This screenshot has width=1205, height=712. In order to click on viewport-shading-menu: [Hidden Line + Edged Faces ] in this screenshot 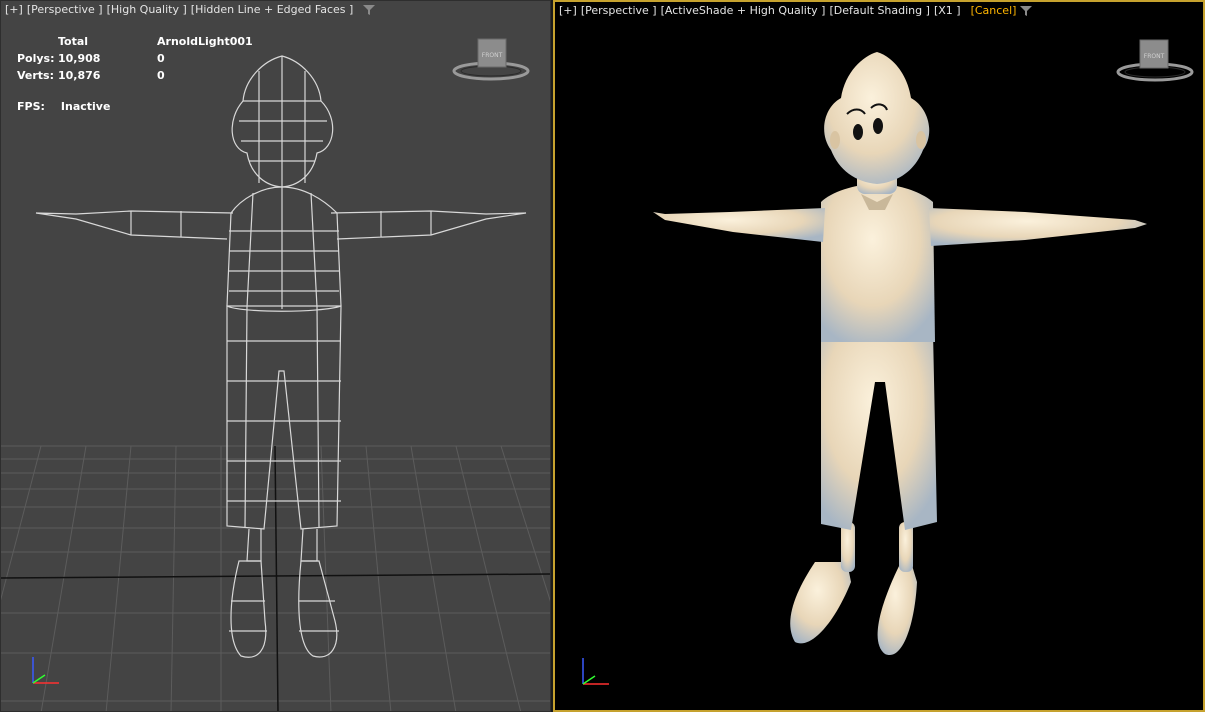, I will do `click(272, 9)`.